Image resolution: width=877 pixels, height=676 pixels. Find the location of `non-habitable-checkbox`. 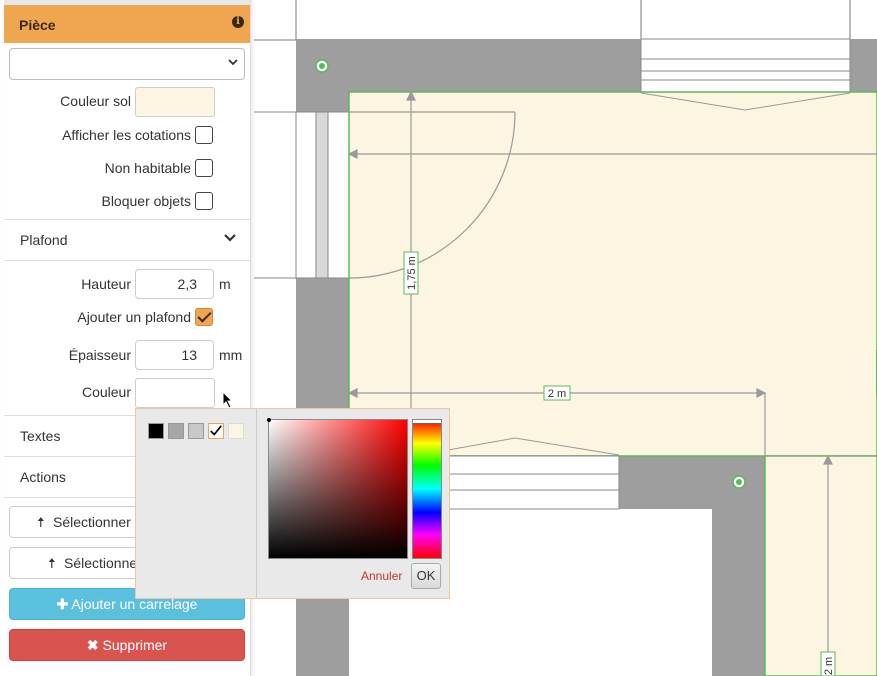

non-habitable-checkbox is located at coordinates (204, 168).